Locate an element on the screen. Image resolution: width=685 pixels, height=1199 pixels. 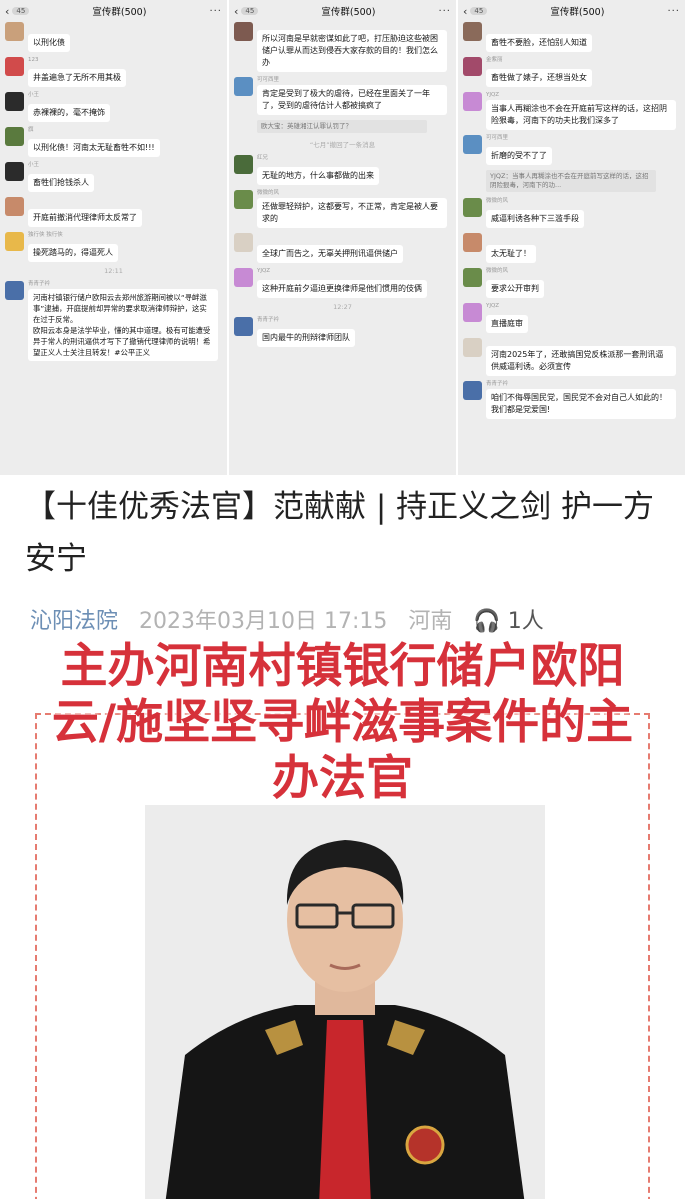
message-bubble: 太无耻了！ is located at coordinates (511, 254).